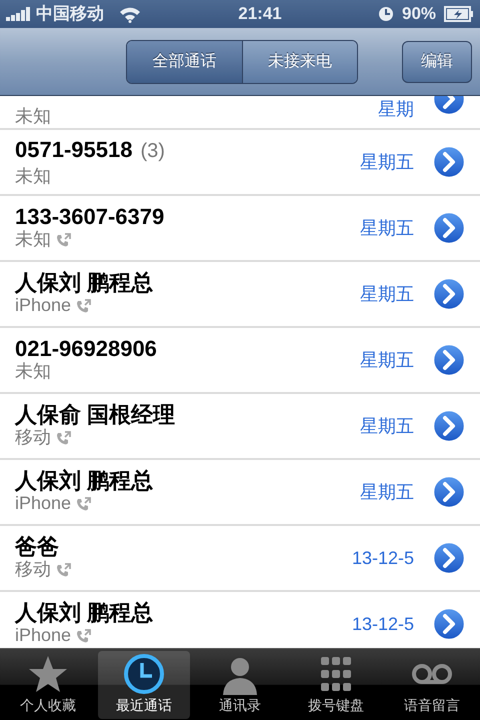 The height and width of the screenshot is (720, 480). Describe the element at coordinates (73, 150) in the screenshot. I see `contact-name: 0571-95518` at that location.